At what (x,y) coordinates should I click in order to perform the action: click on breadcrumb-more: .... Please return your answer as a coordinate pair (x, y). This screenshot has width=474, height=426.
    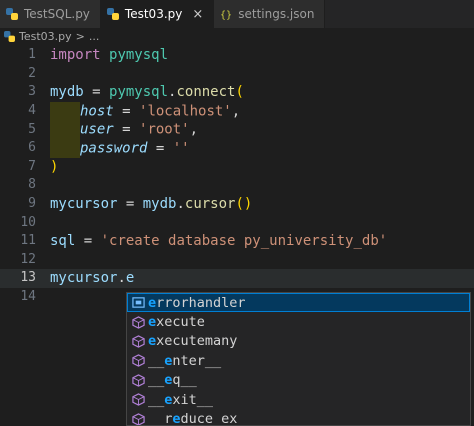
    Looking at the image, I should click on (94, 36).